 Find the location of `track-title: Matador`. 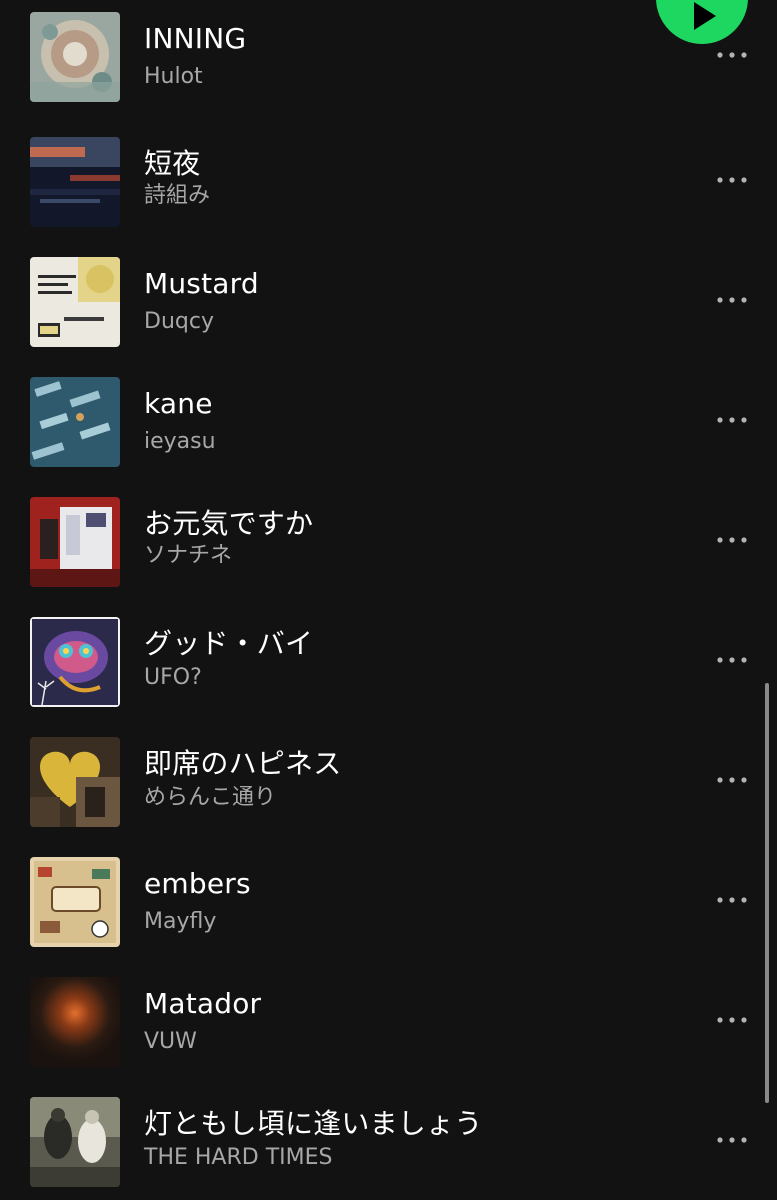

track-title: Matador is located at coordinates (203, 1003).